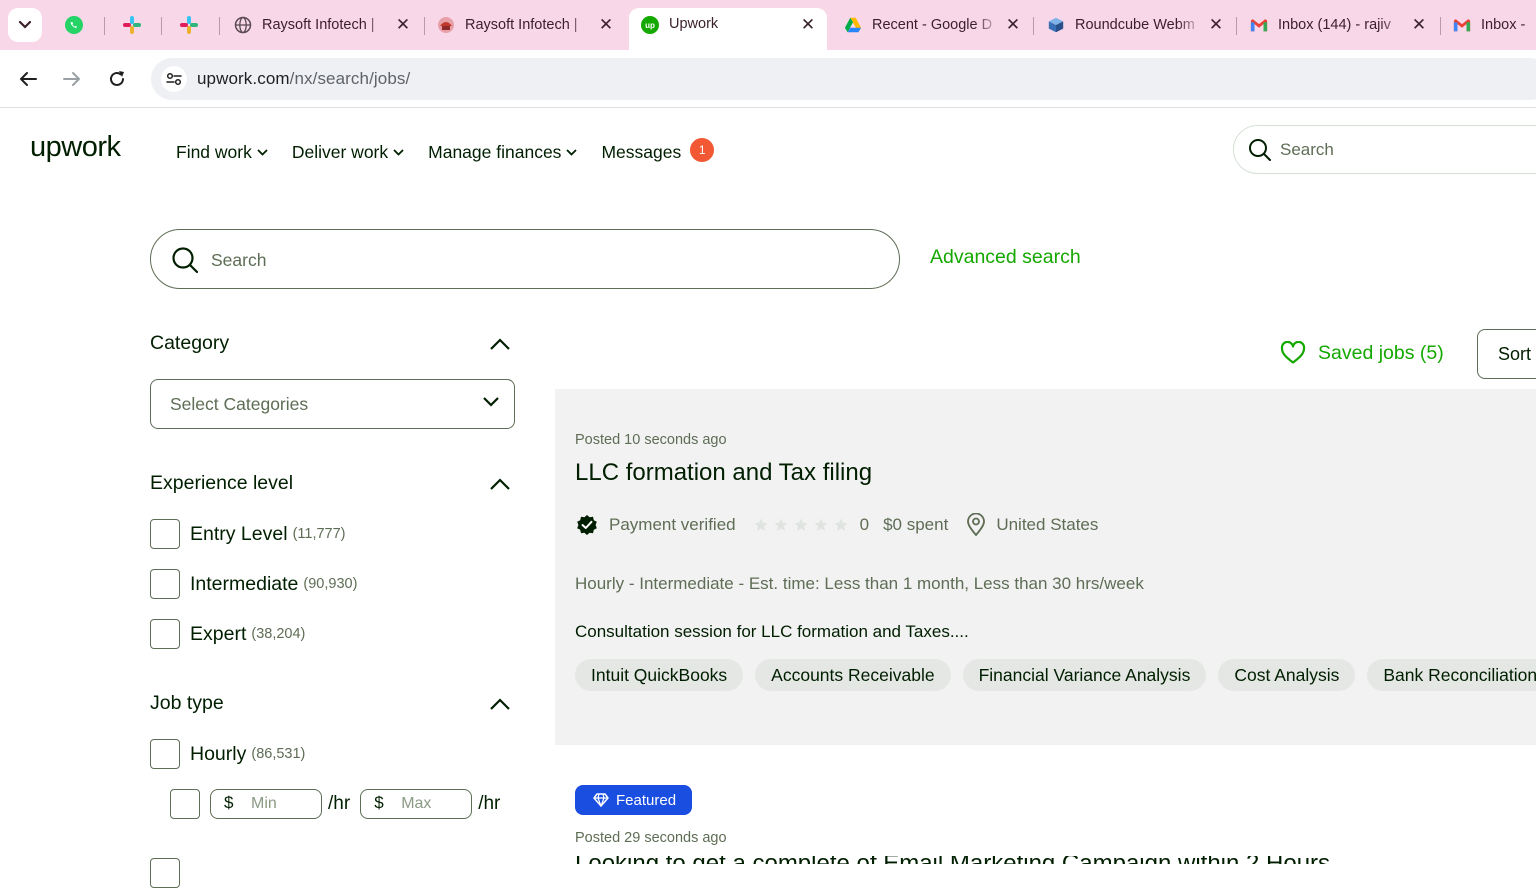 The image size is (1536, 888). I want to click on upwork-icon: up, so click(650, 25).